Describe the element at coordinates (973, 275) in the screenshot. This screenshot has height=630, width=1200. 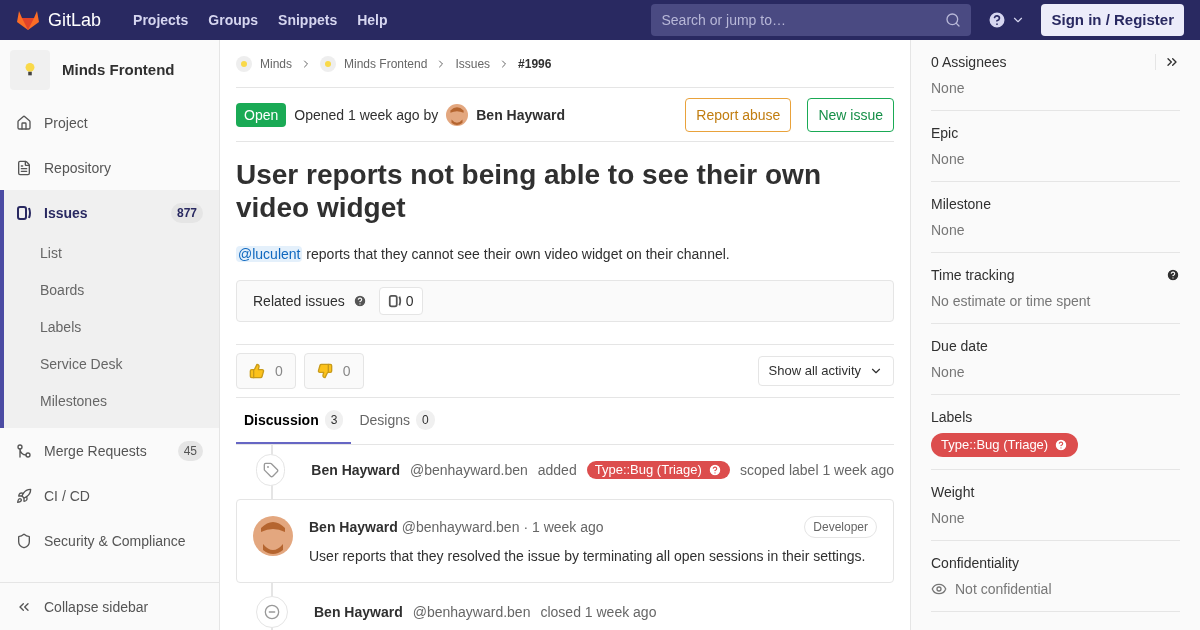
I see `section-title: Time tracking` at that location.